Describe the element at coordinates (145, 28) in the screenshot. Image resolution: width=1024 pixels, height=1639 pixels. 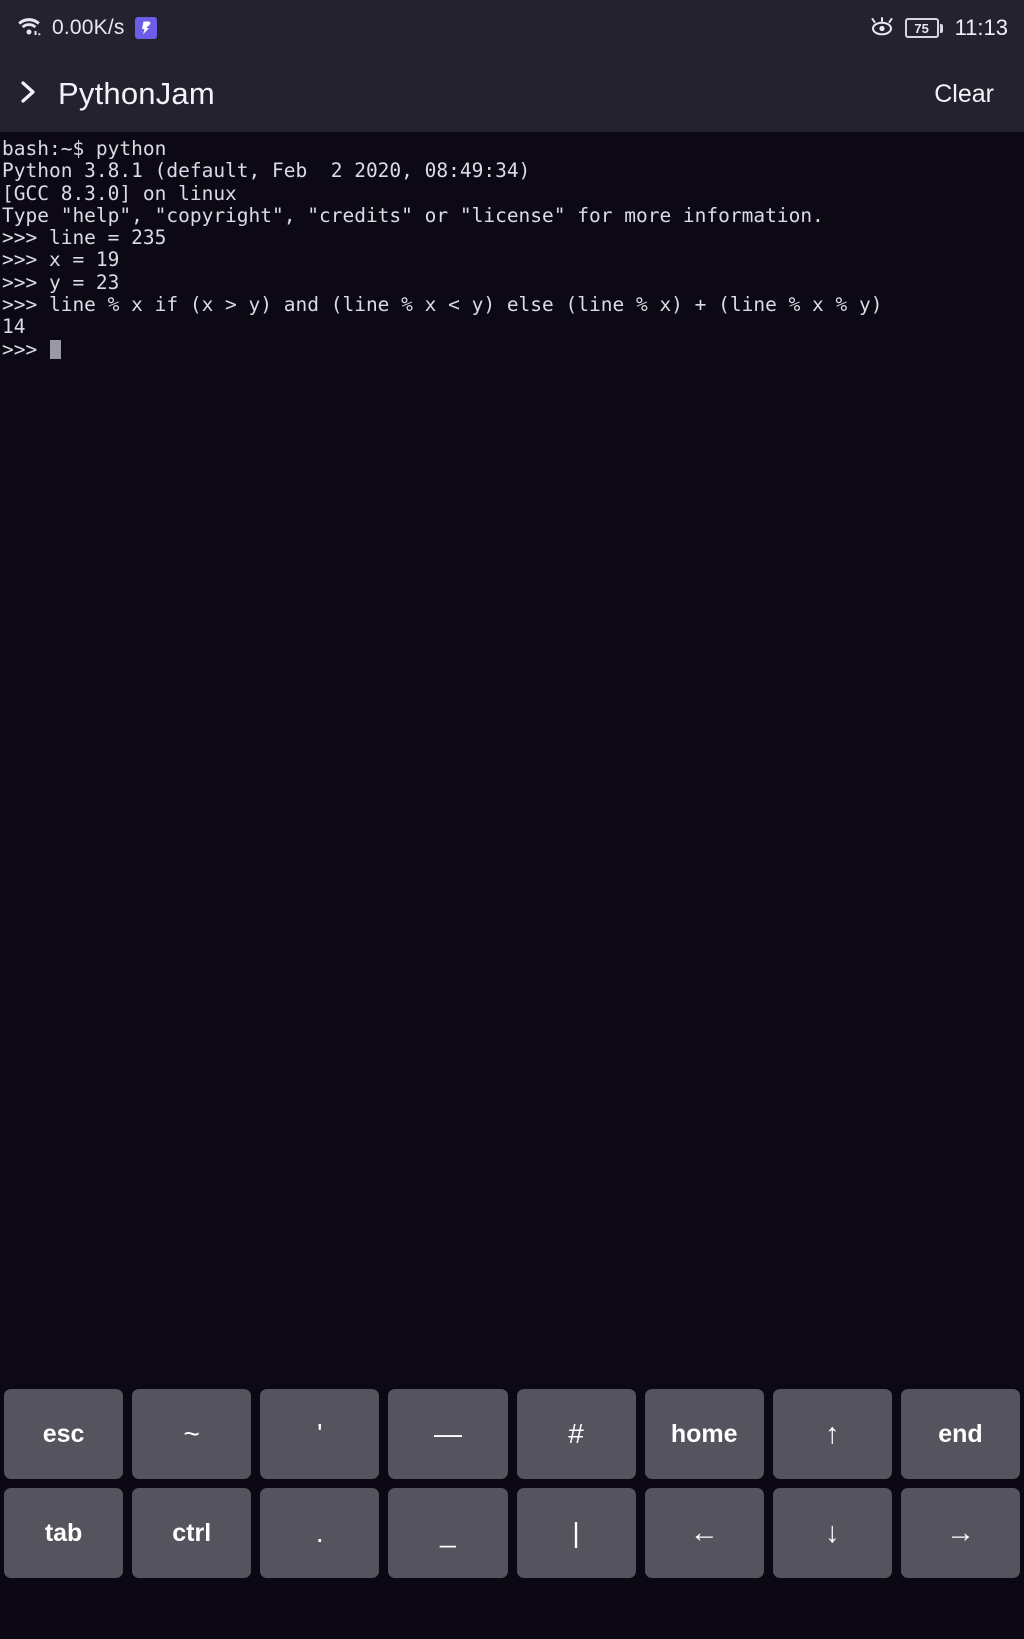
I see `app-notification-icon` at that location.